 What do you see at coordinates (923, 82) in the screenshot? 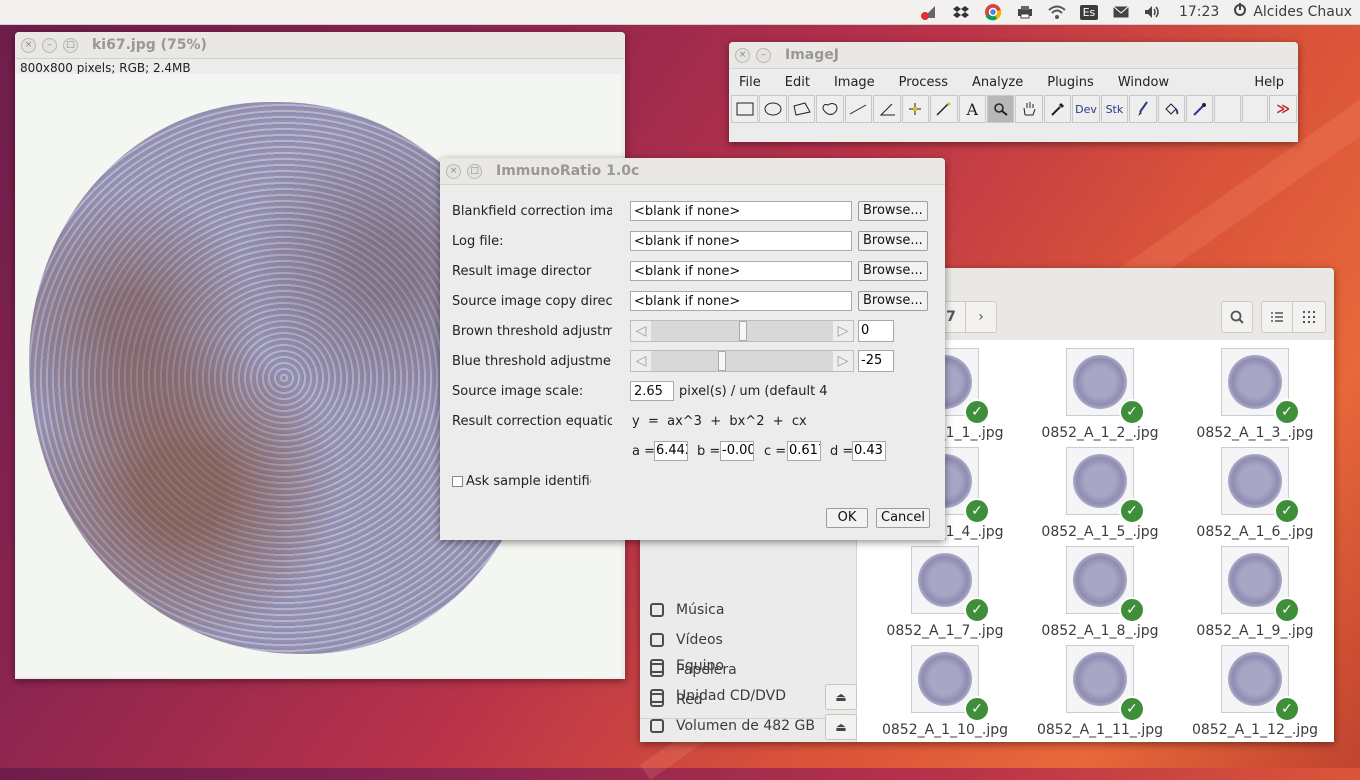
I see `menu-process: Process` at bounding box center [923, 82].